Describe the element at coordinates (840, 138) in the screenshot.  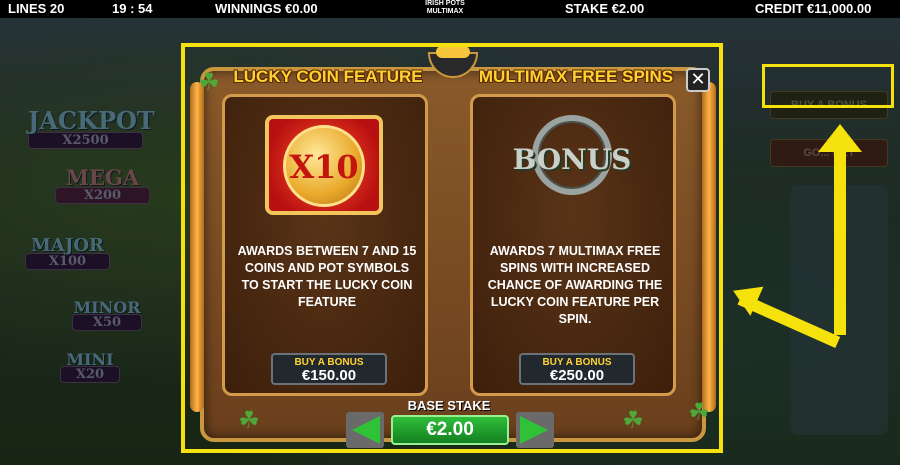
I see `arrow-up-icon` at that location.